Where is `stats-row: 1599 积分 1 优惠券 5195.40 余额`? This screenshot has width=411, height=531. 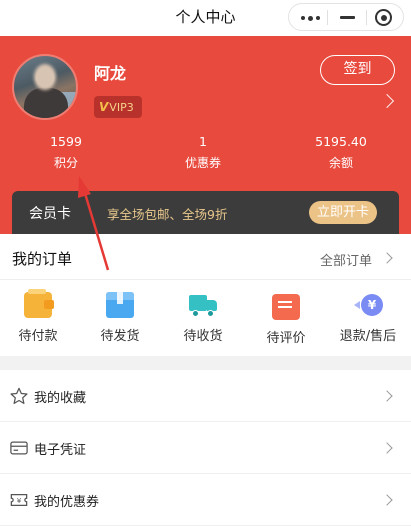
stats-row: 1599 积分 1 优惠券 5195.40 余额 is located at coordinates (205, 154).